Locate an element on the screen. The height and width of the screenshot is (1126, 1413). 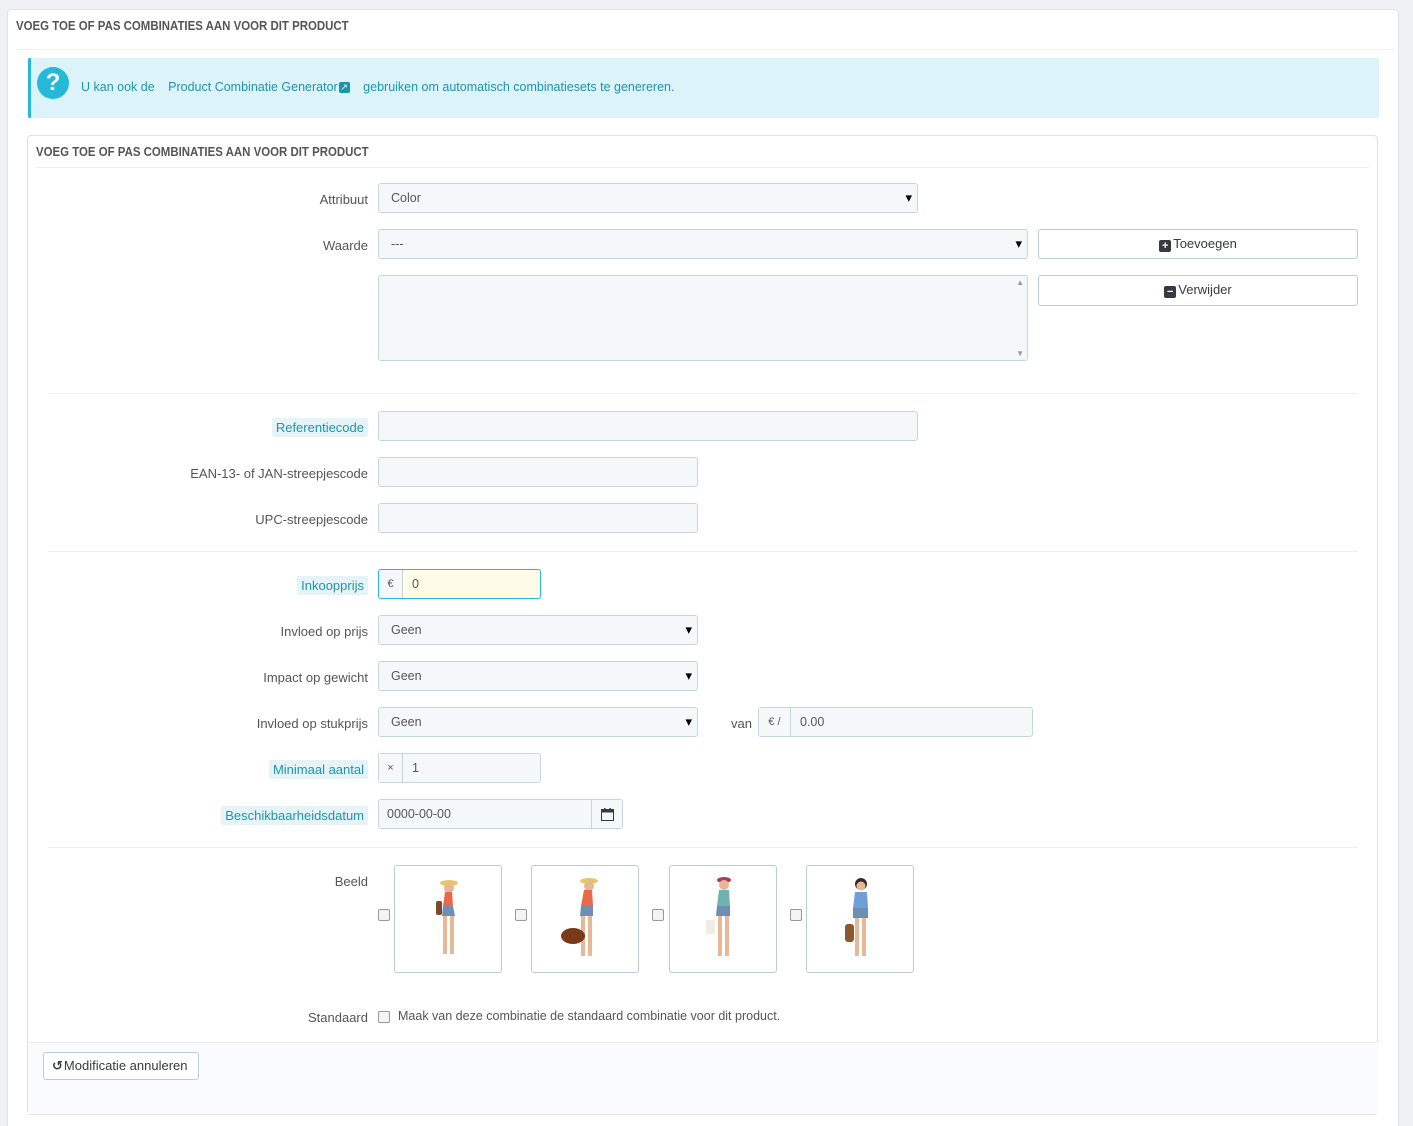
unit-price-input: € / 0.00 is located at coordinates (895, 722).